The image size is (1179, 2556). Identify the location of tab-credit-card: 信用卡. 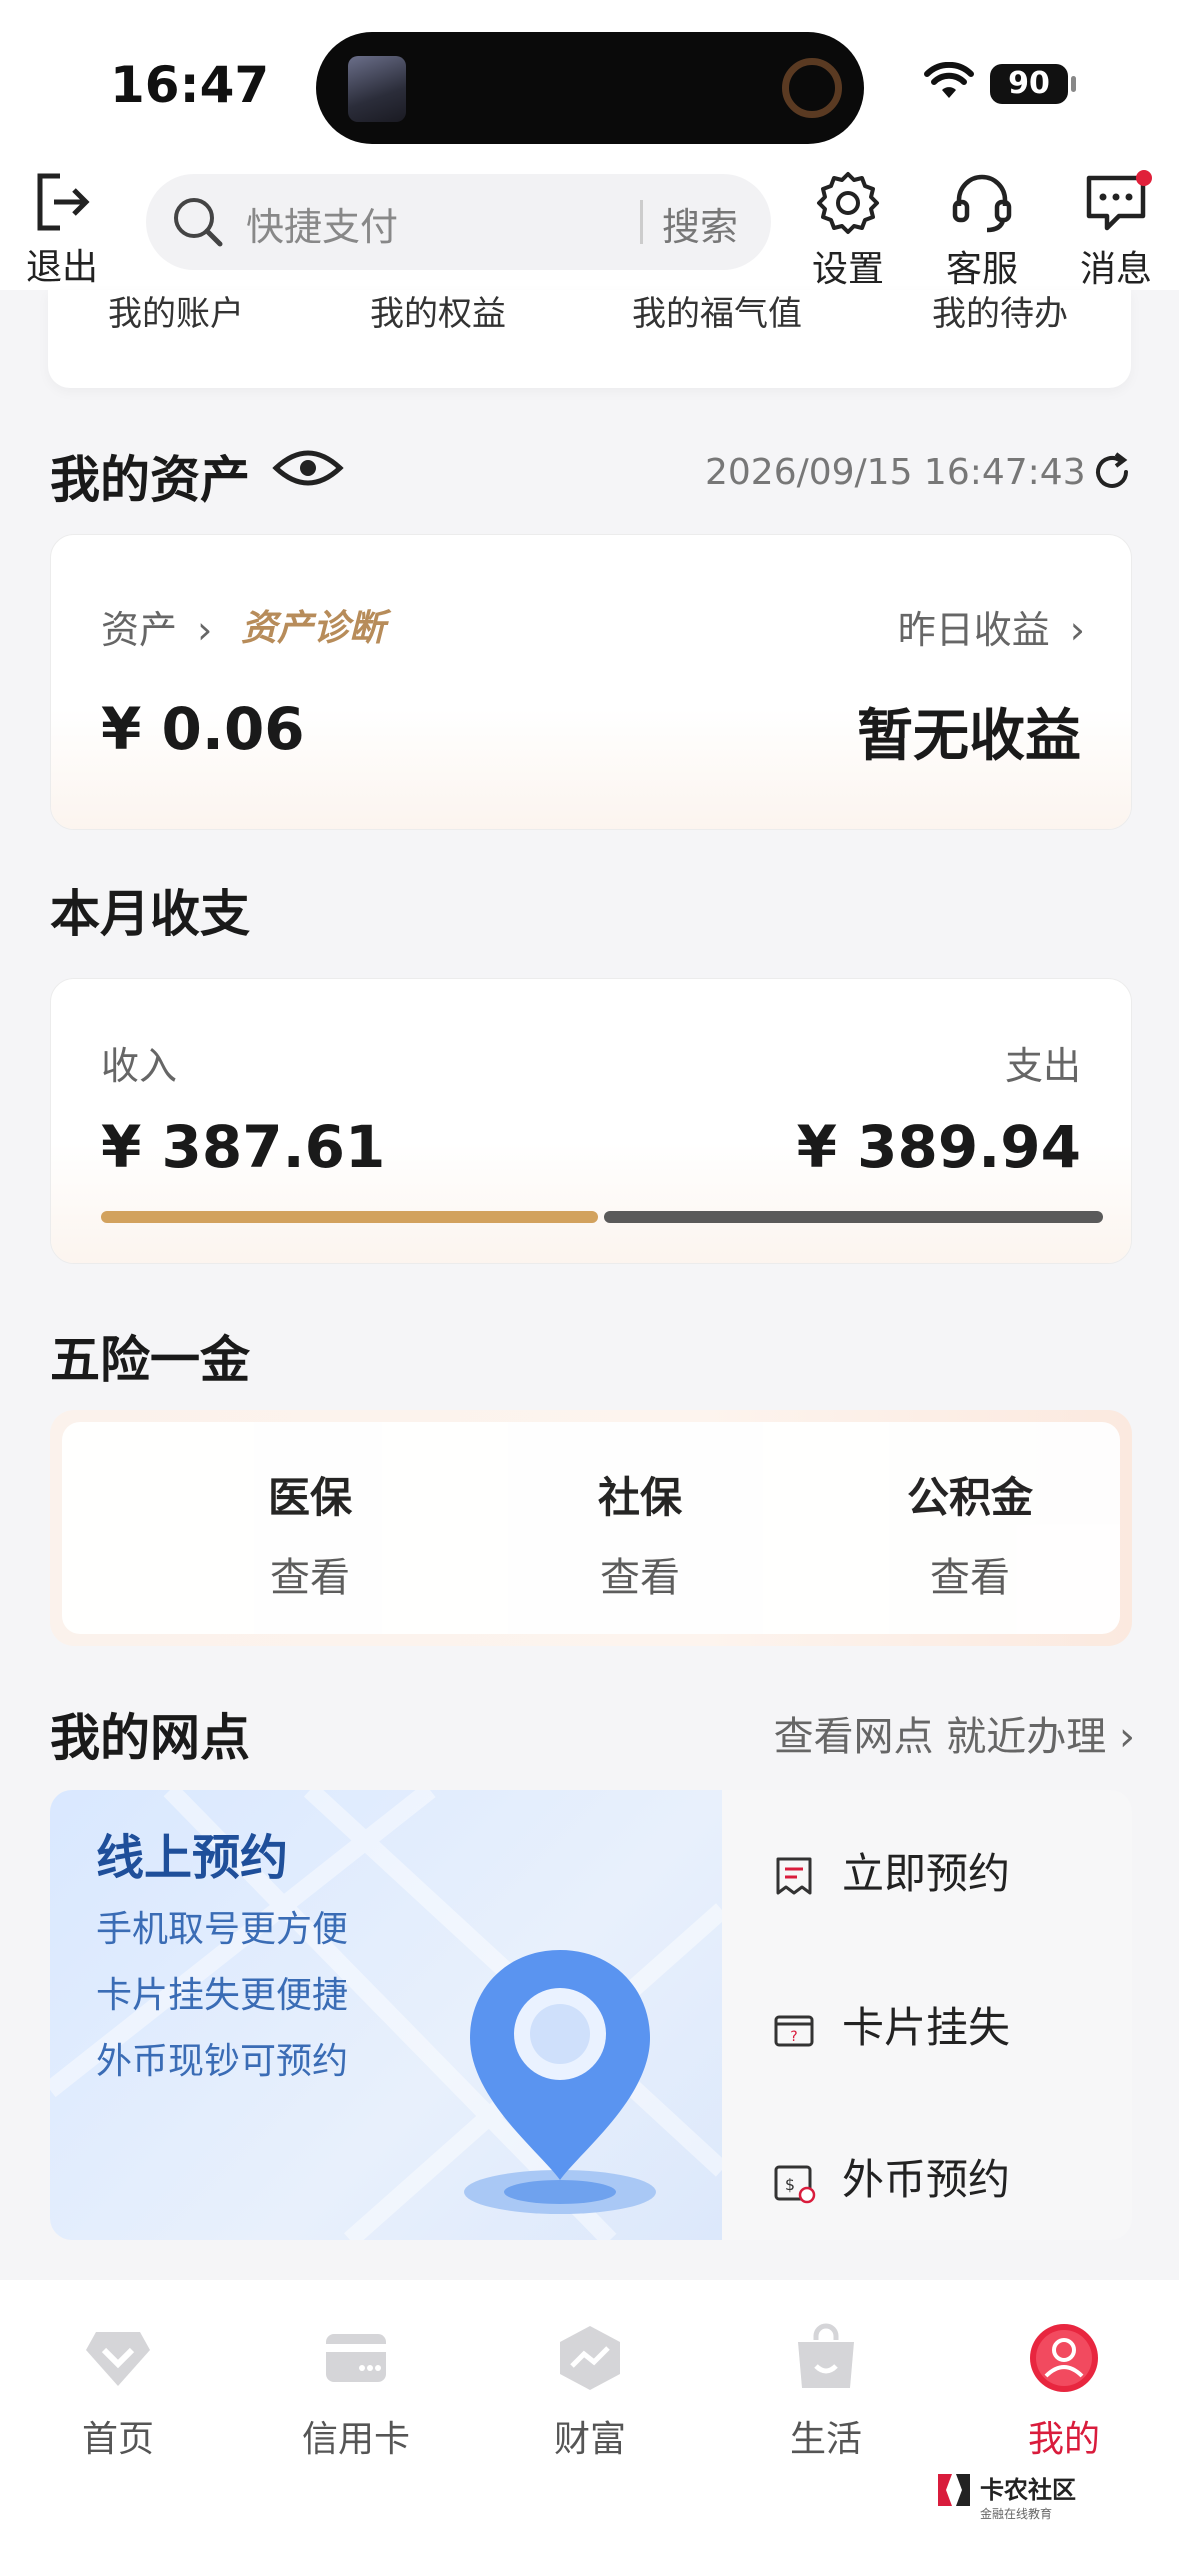
(356, 2392).